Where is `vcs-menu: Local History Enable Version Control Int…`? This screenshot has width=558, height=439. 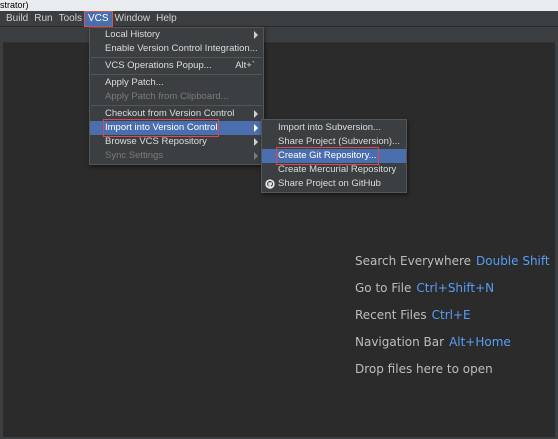
vcs-menu: Local History Enable Version Control Int… is located at coordinates (176, 96).